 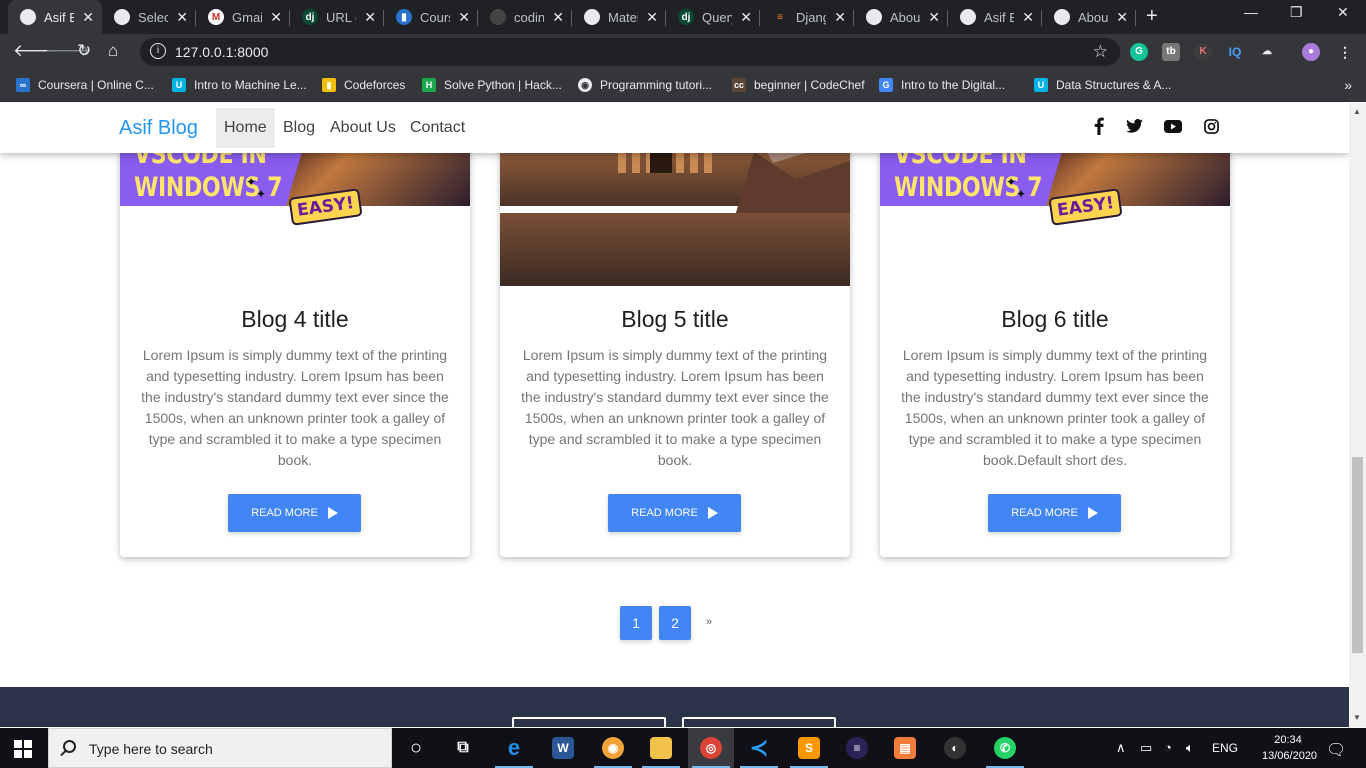 What do you see at coordinates (759, 748) in the screenshot?
I see `taskbar-app: ≺` at bounding box center [759, 748].